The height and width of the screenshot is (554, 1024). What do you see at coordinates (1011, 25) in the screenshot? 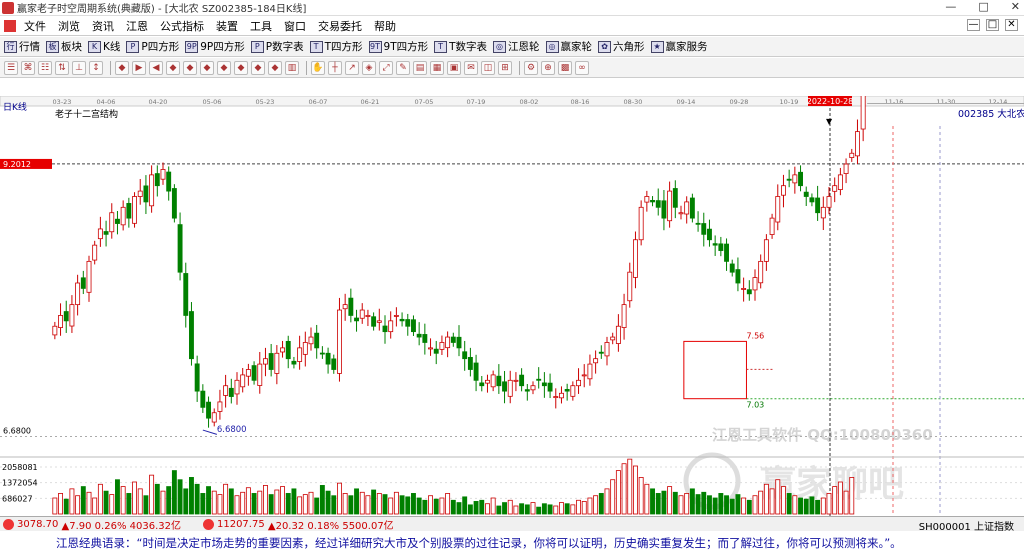
I see `mdi-close-button: ✕` at bounding box center [1011, 25].